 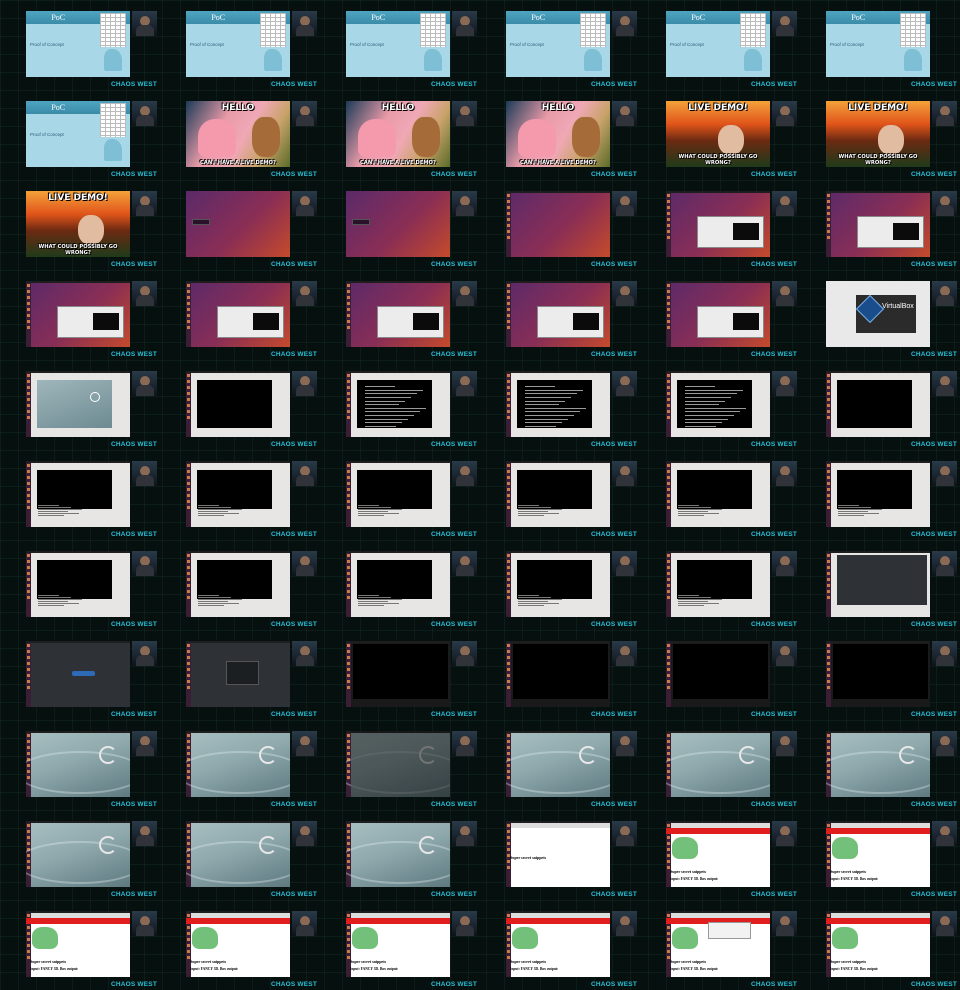 I want to click on patrick-figure, so click(x=377, y=138).